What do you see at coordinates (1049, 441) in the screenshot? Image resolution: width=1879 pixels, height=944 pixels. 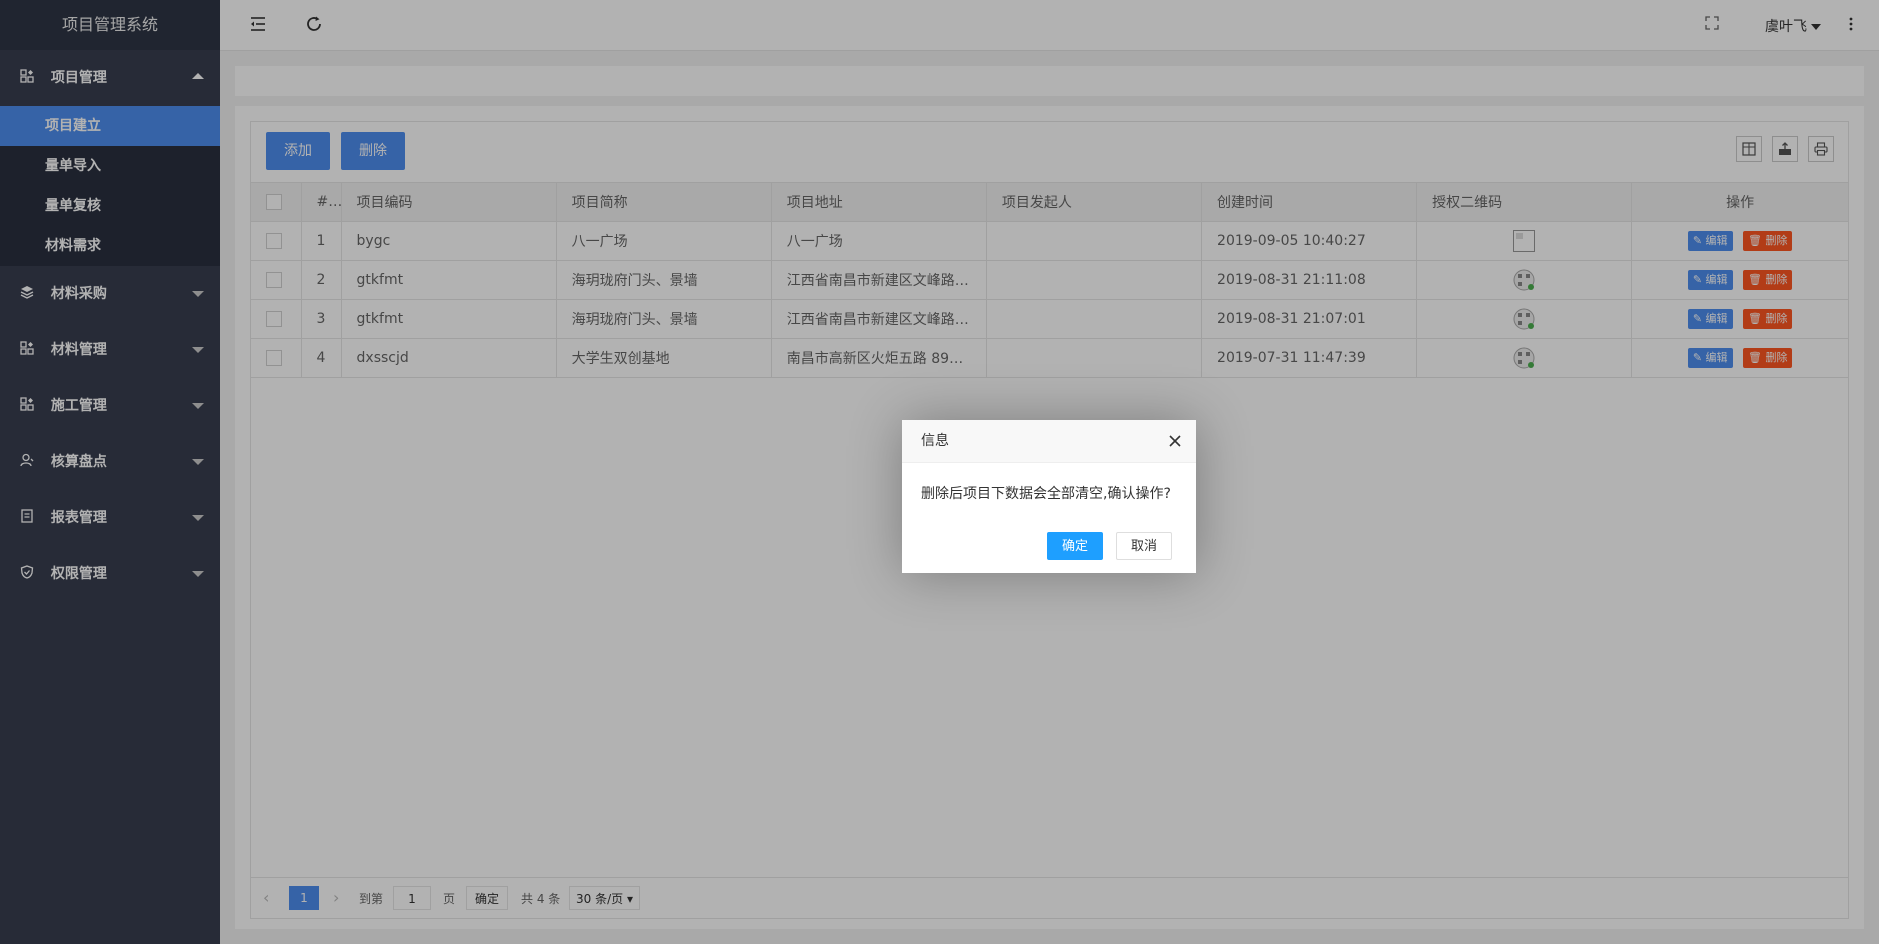 I see `dialog-title: 信息` at bounding box center [1049, 441].